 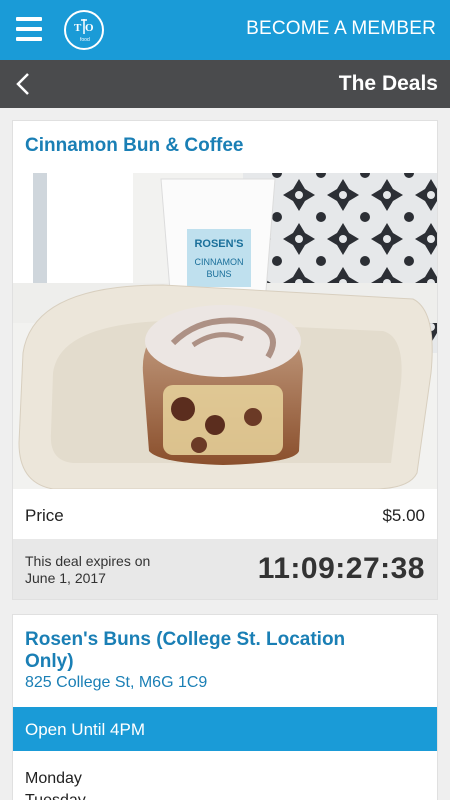 I want to click on top-app-bar: T O food BECOME A MEMBER, so click(x=225, y=30).